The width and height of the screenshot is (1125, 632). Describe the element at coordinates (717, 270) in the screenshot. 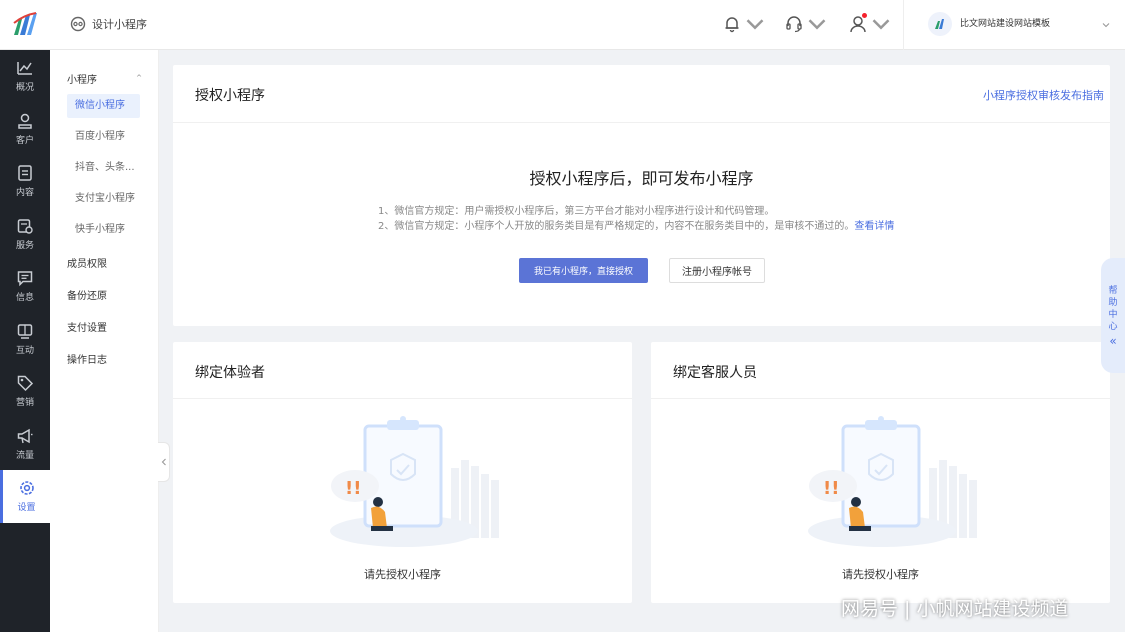

I see `register-button: 注册小程序帐号` at that location.